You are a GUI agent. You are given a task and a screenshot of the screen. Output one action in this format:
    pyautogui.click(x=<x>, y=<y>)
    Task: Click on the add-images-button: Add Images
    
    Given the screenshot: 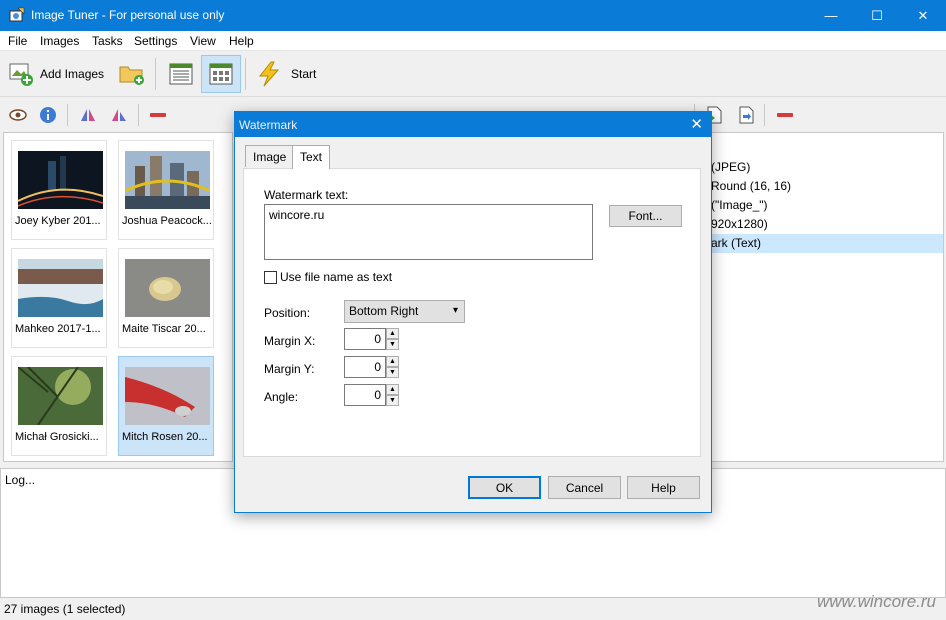 What is the action you would take?
    pyautogui.click(x=56, y=74)
    